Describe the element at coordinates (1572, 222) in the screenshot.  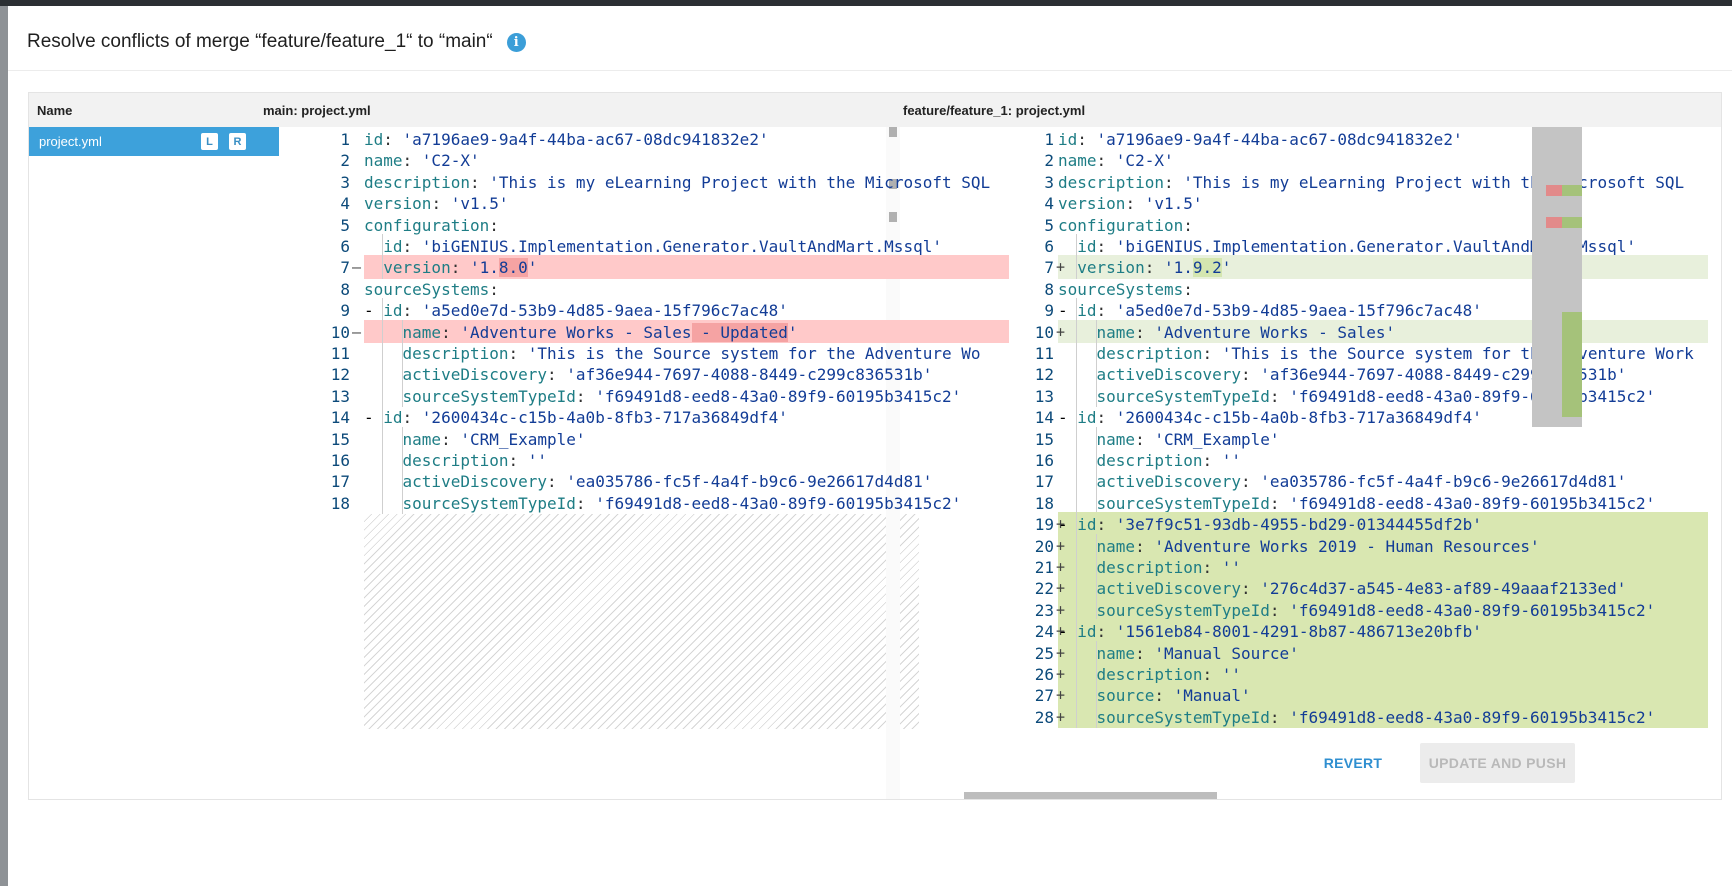
I see `minimap-change-mark` at that location.